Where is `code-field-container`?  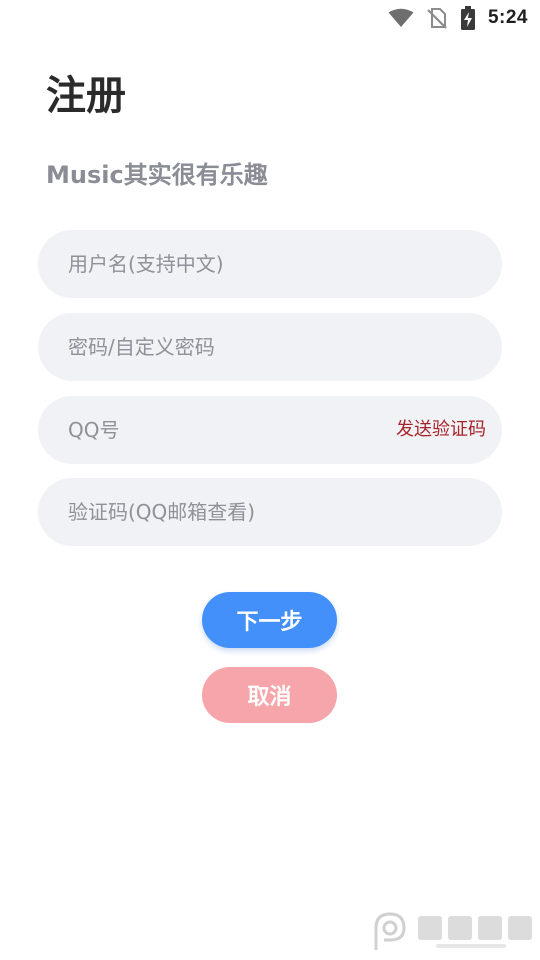 code-field-container is located at coordinates (270, 512).